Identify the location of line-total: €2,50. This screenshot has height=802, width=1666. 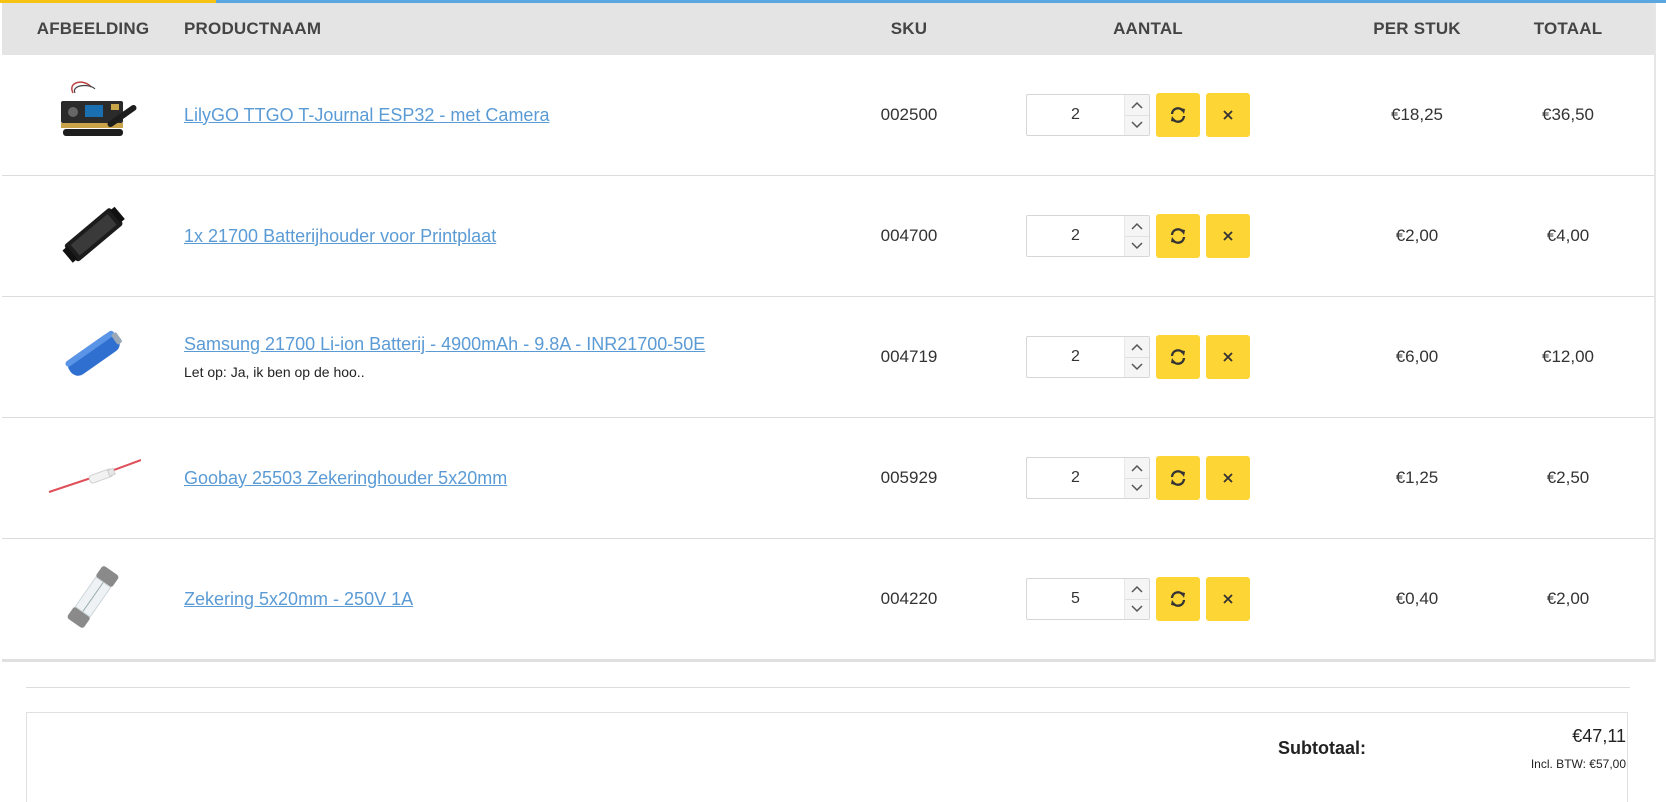
(1568, 477).